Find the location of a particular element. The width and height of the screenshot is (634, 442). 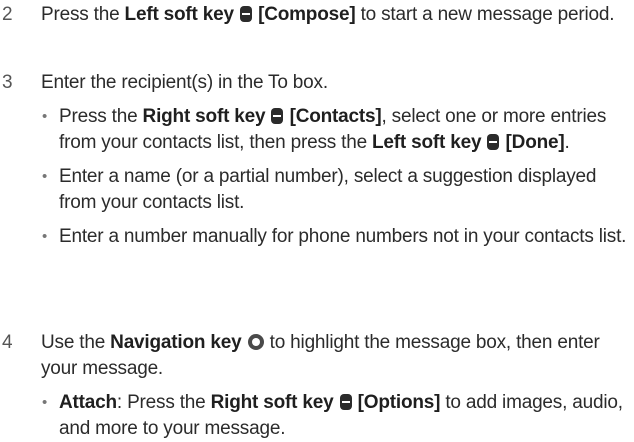

term: Attach is located at coordinates (88, 402).